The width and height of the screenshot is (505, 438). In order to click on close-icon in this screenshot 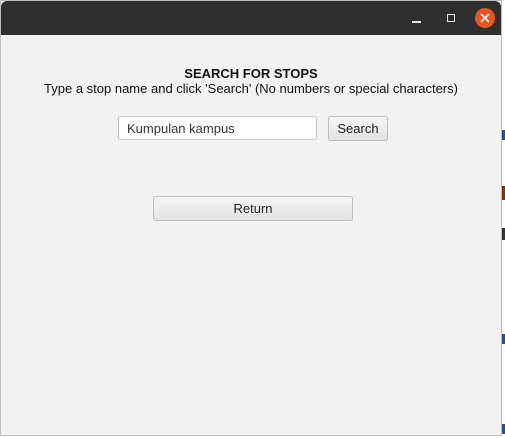, I will do `click(485, 18)`.